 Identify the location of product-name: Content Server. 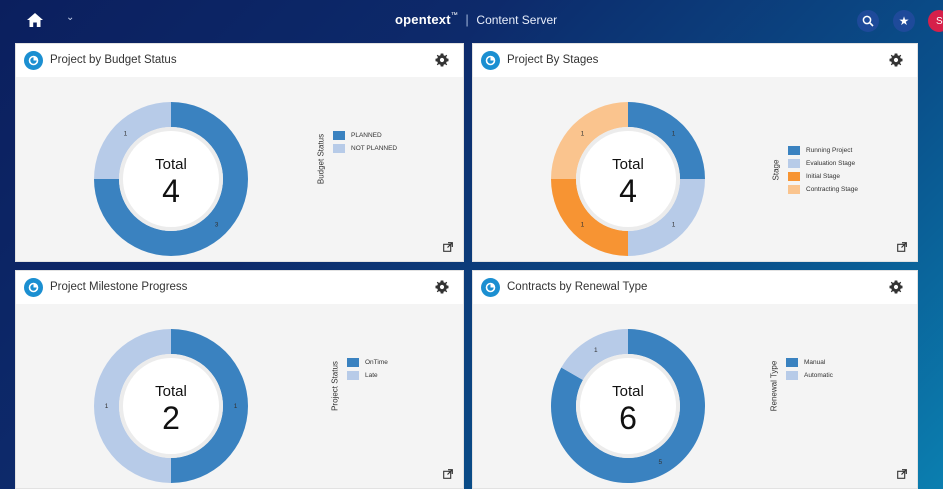
(517, 20).